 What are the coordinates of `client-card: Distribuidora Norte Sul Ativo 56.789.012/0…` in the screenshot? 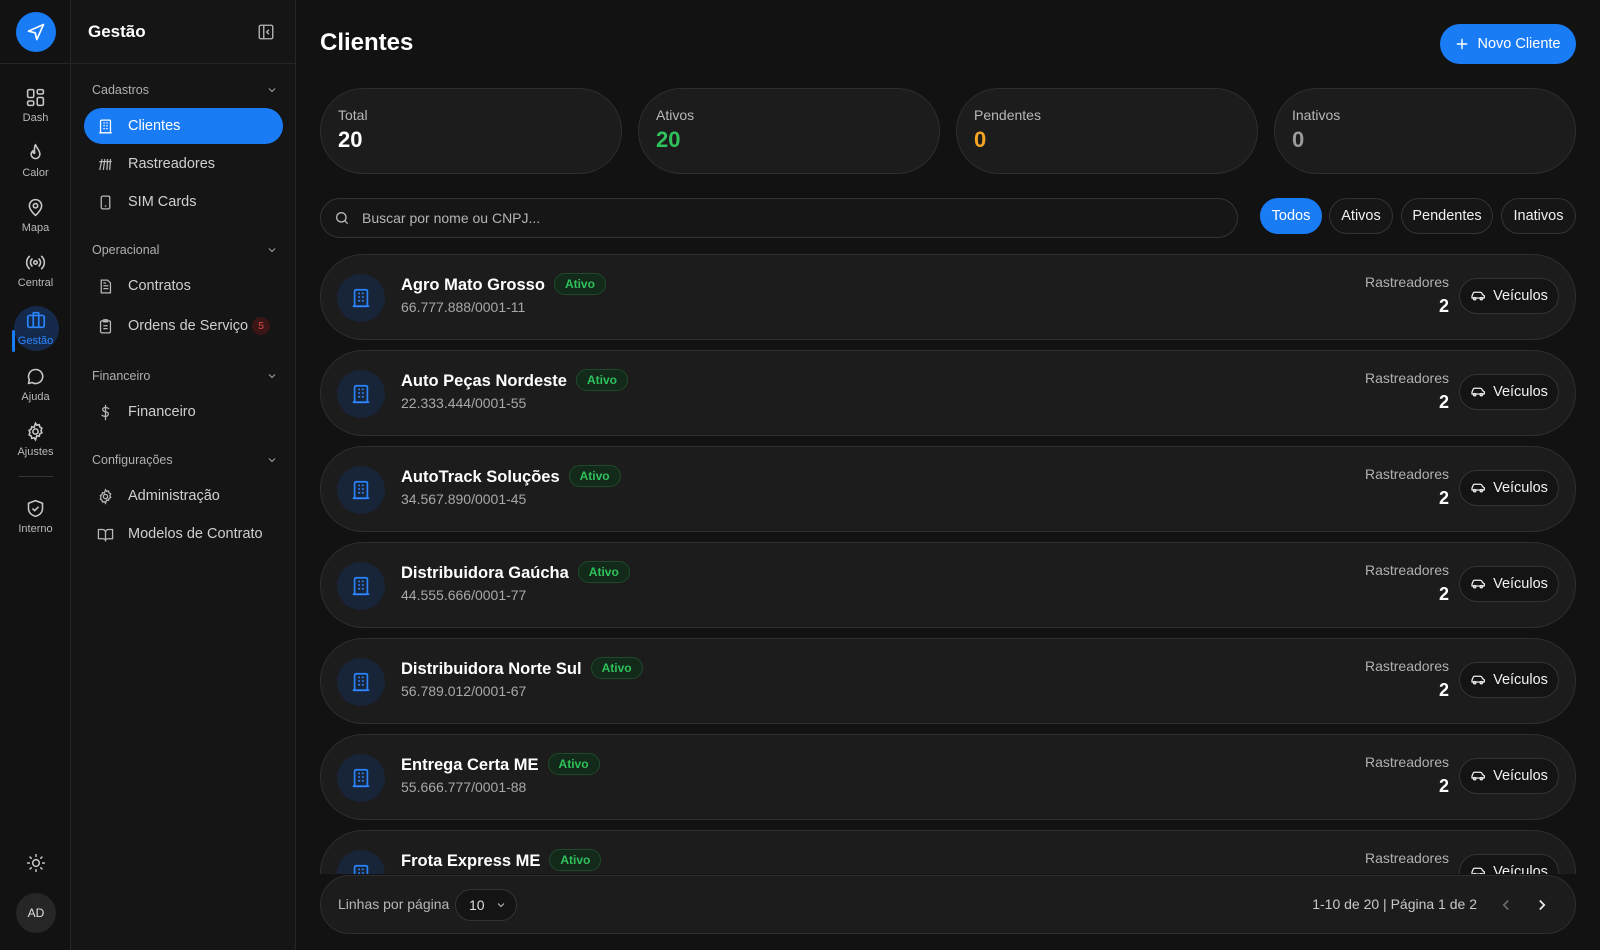 It's located at (948, 681).